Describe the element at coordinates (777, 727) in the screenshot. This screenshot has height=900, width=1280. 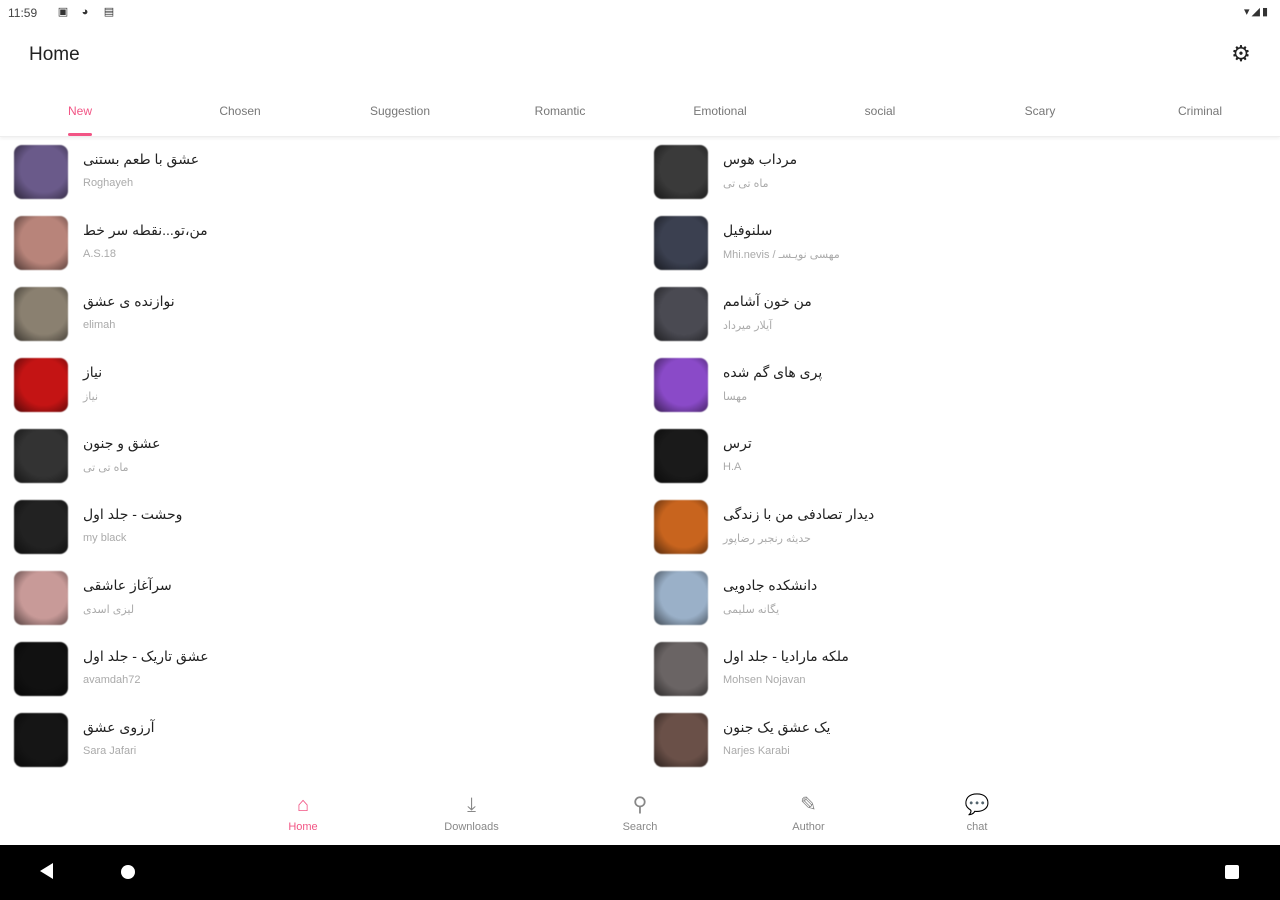
I see `book-title: یک عشق یک جنون` at that location.